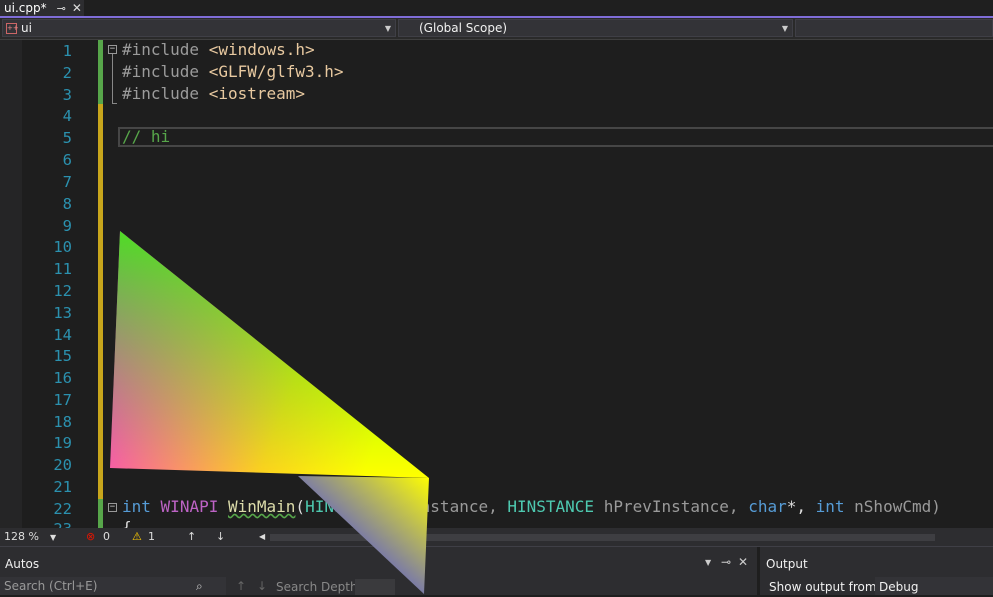 The height and width of the screenshot is (597, 993). Describe the element at coordinates (106, 536) in the screenshot. I see `error-count: 0` at that location.